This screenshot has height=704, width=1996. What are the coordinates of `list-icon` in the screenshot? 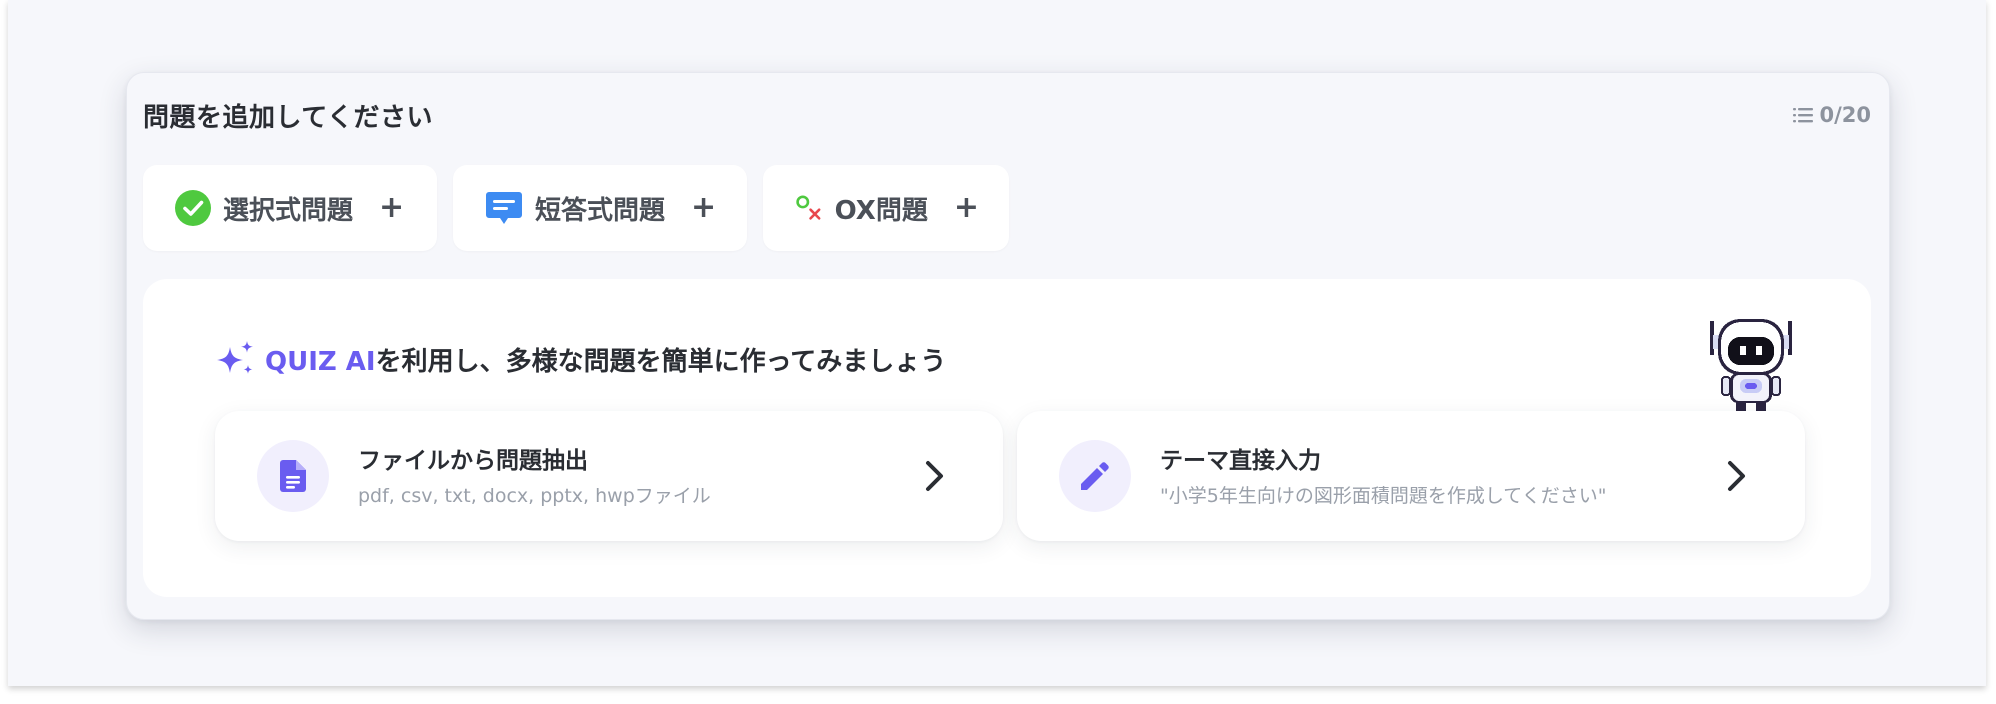 It's located at (1803, 115).